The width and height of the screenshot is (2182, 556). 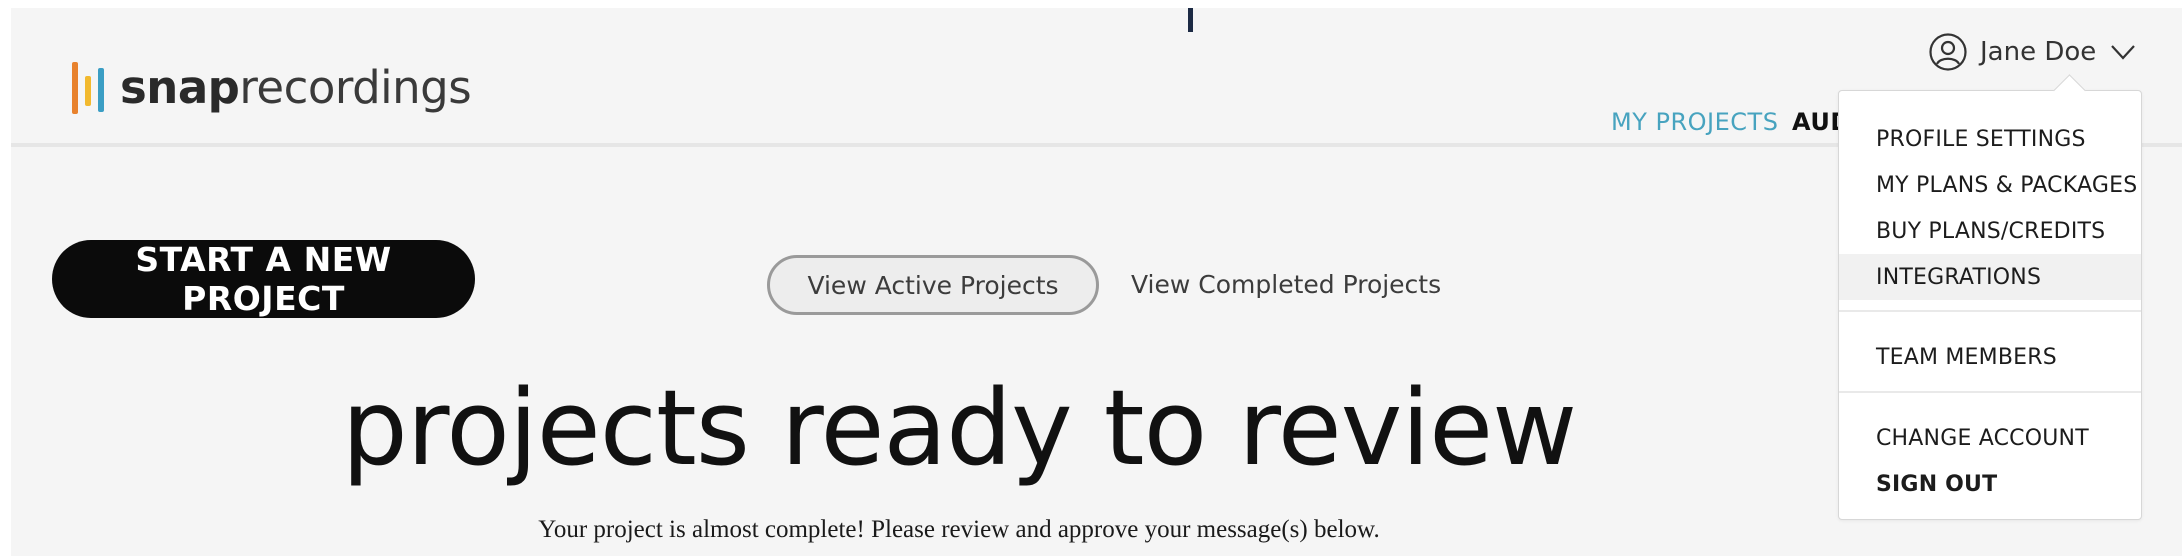 I want to click on logo-wordmark: snaprecordings, so click(x=296, y=87).